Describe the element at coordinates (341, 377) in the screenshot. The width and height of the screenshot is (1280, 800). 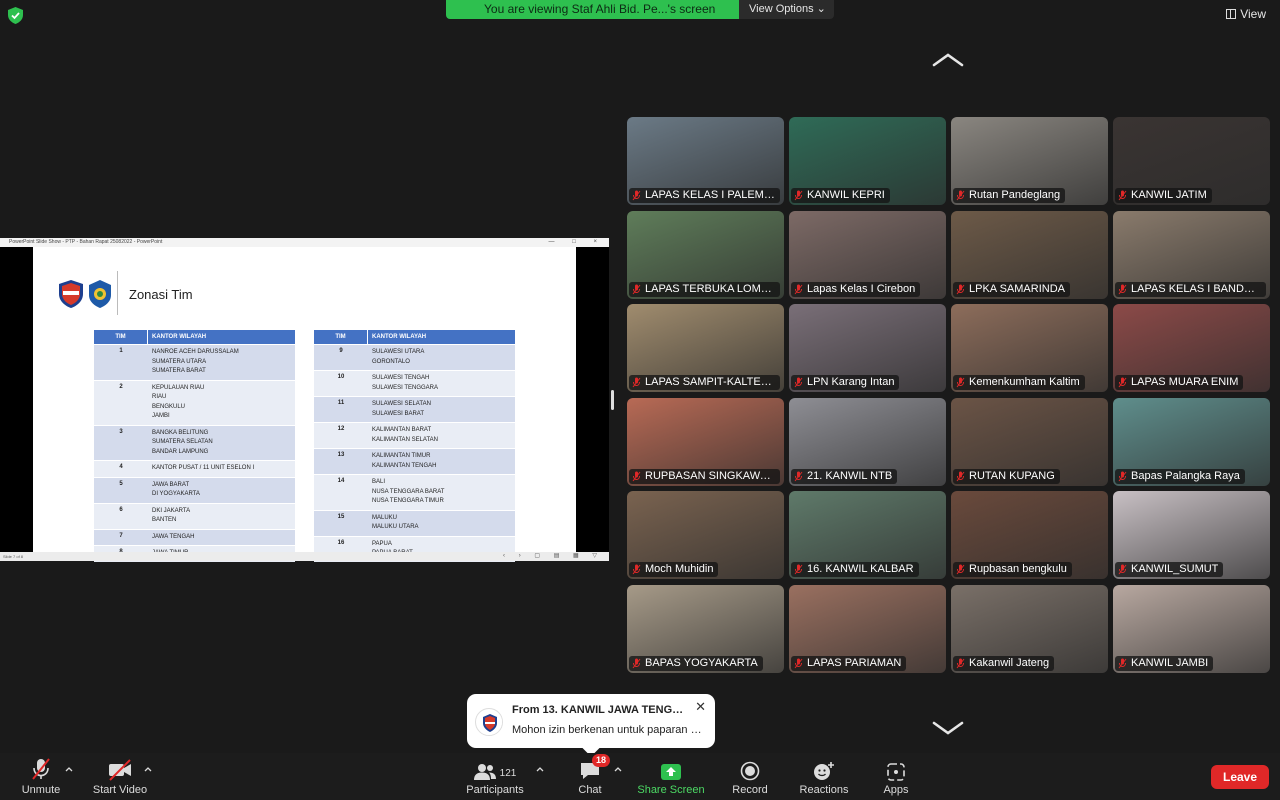
I see `tim-number: 10` at that location.